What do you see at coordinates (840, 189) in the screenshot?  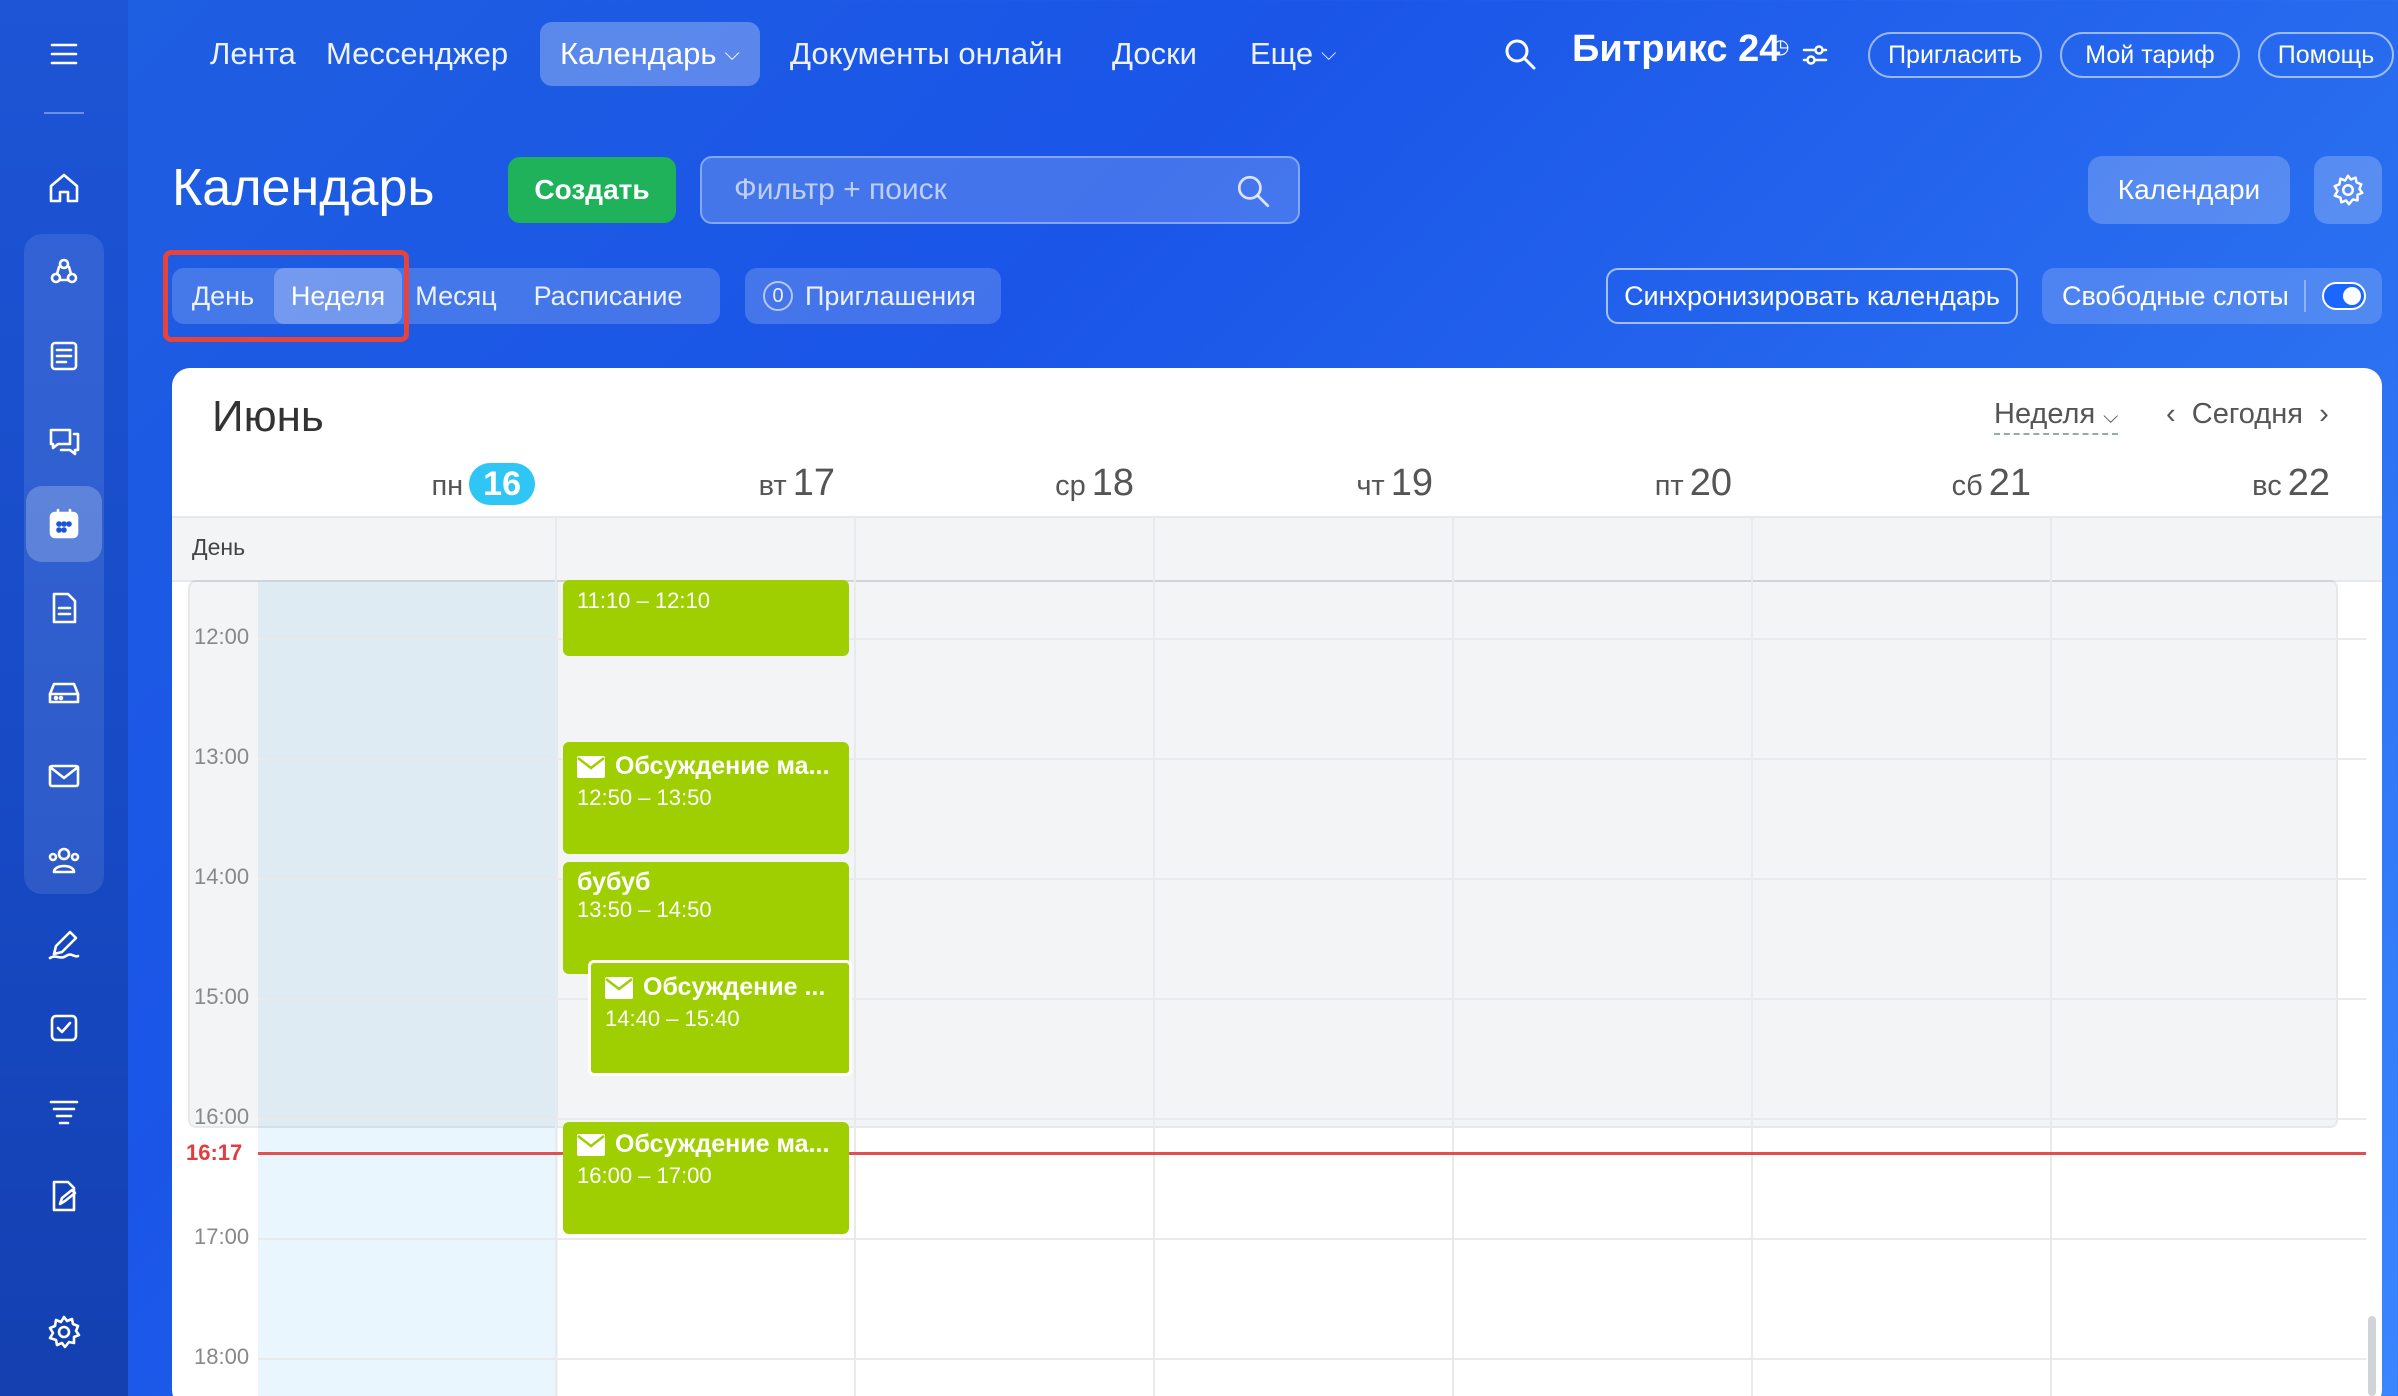 I see `search-placeholder: Фильтр + поиск` at bounding box center [840, 189].